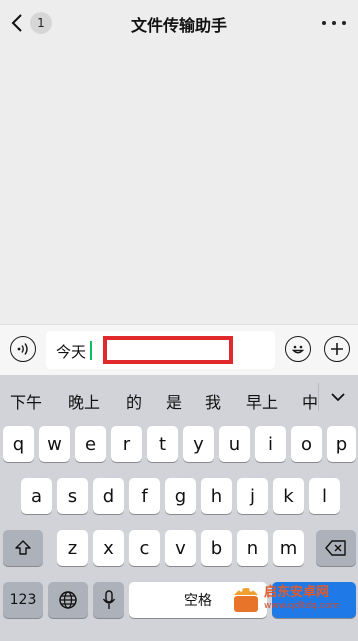 The width and height of the screenshot is (358, 641). I want to click on candidate-divider, so click(318, 397).